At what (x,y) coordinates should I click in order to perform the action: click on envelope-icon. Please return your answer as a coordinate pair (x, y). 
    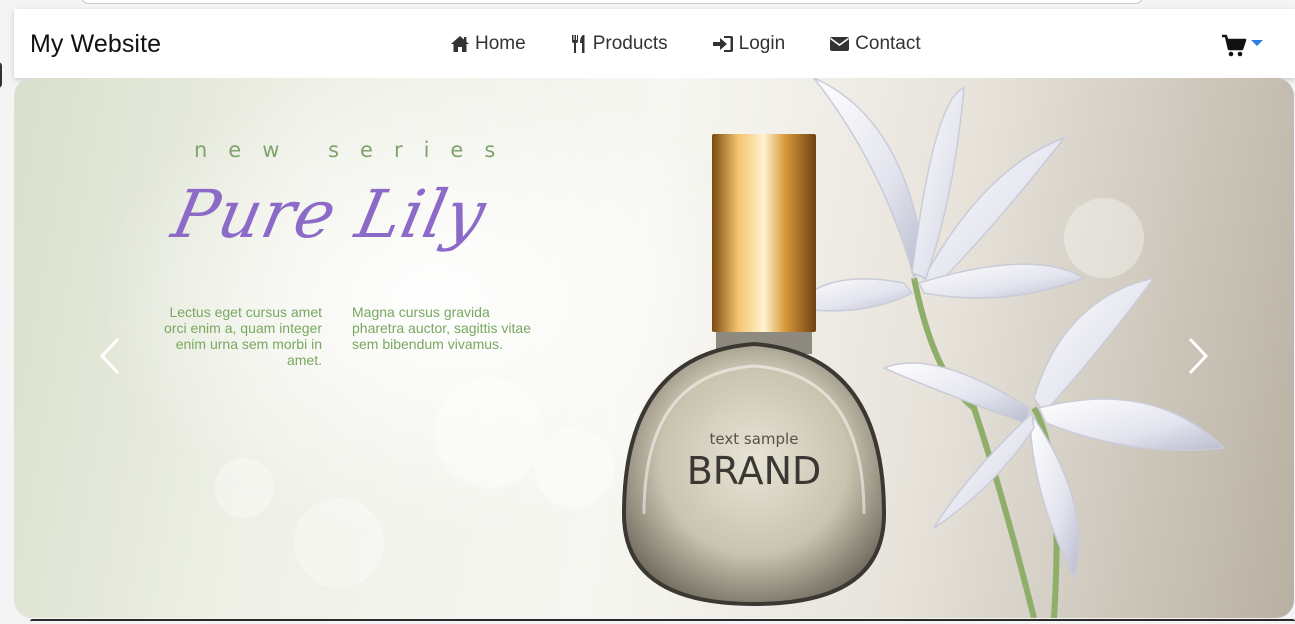
    Looking at the image, I should click on (840, 44).